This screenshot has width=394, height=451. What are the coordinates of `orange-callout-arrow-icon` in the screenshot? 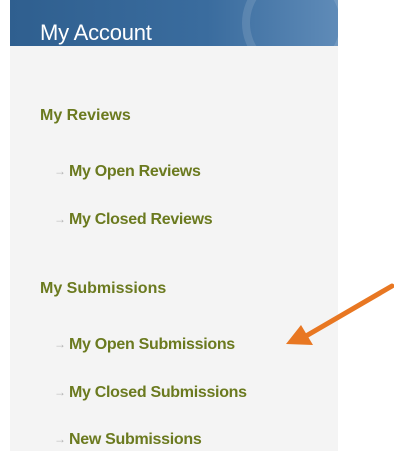 It's located at (340, 314).